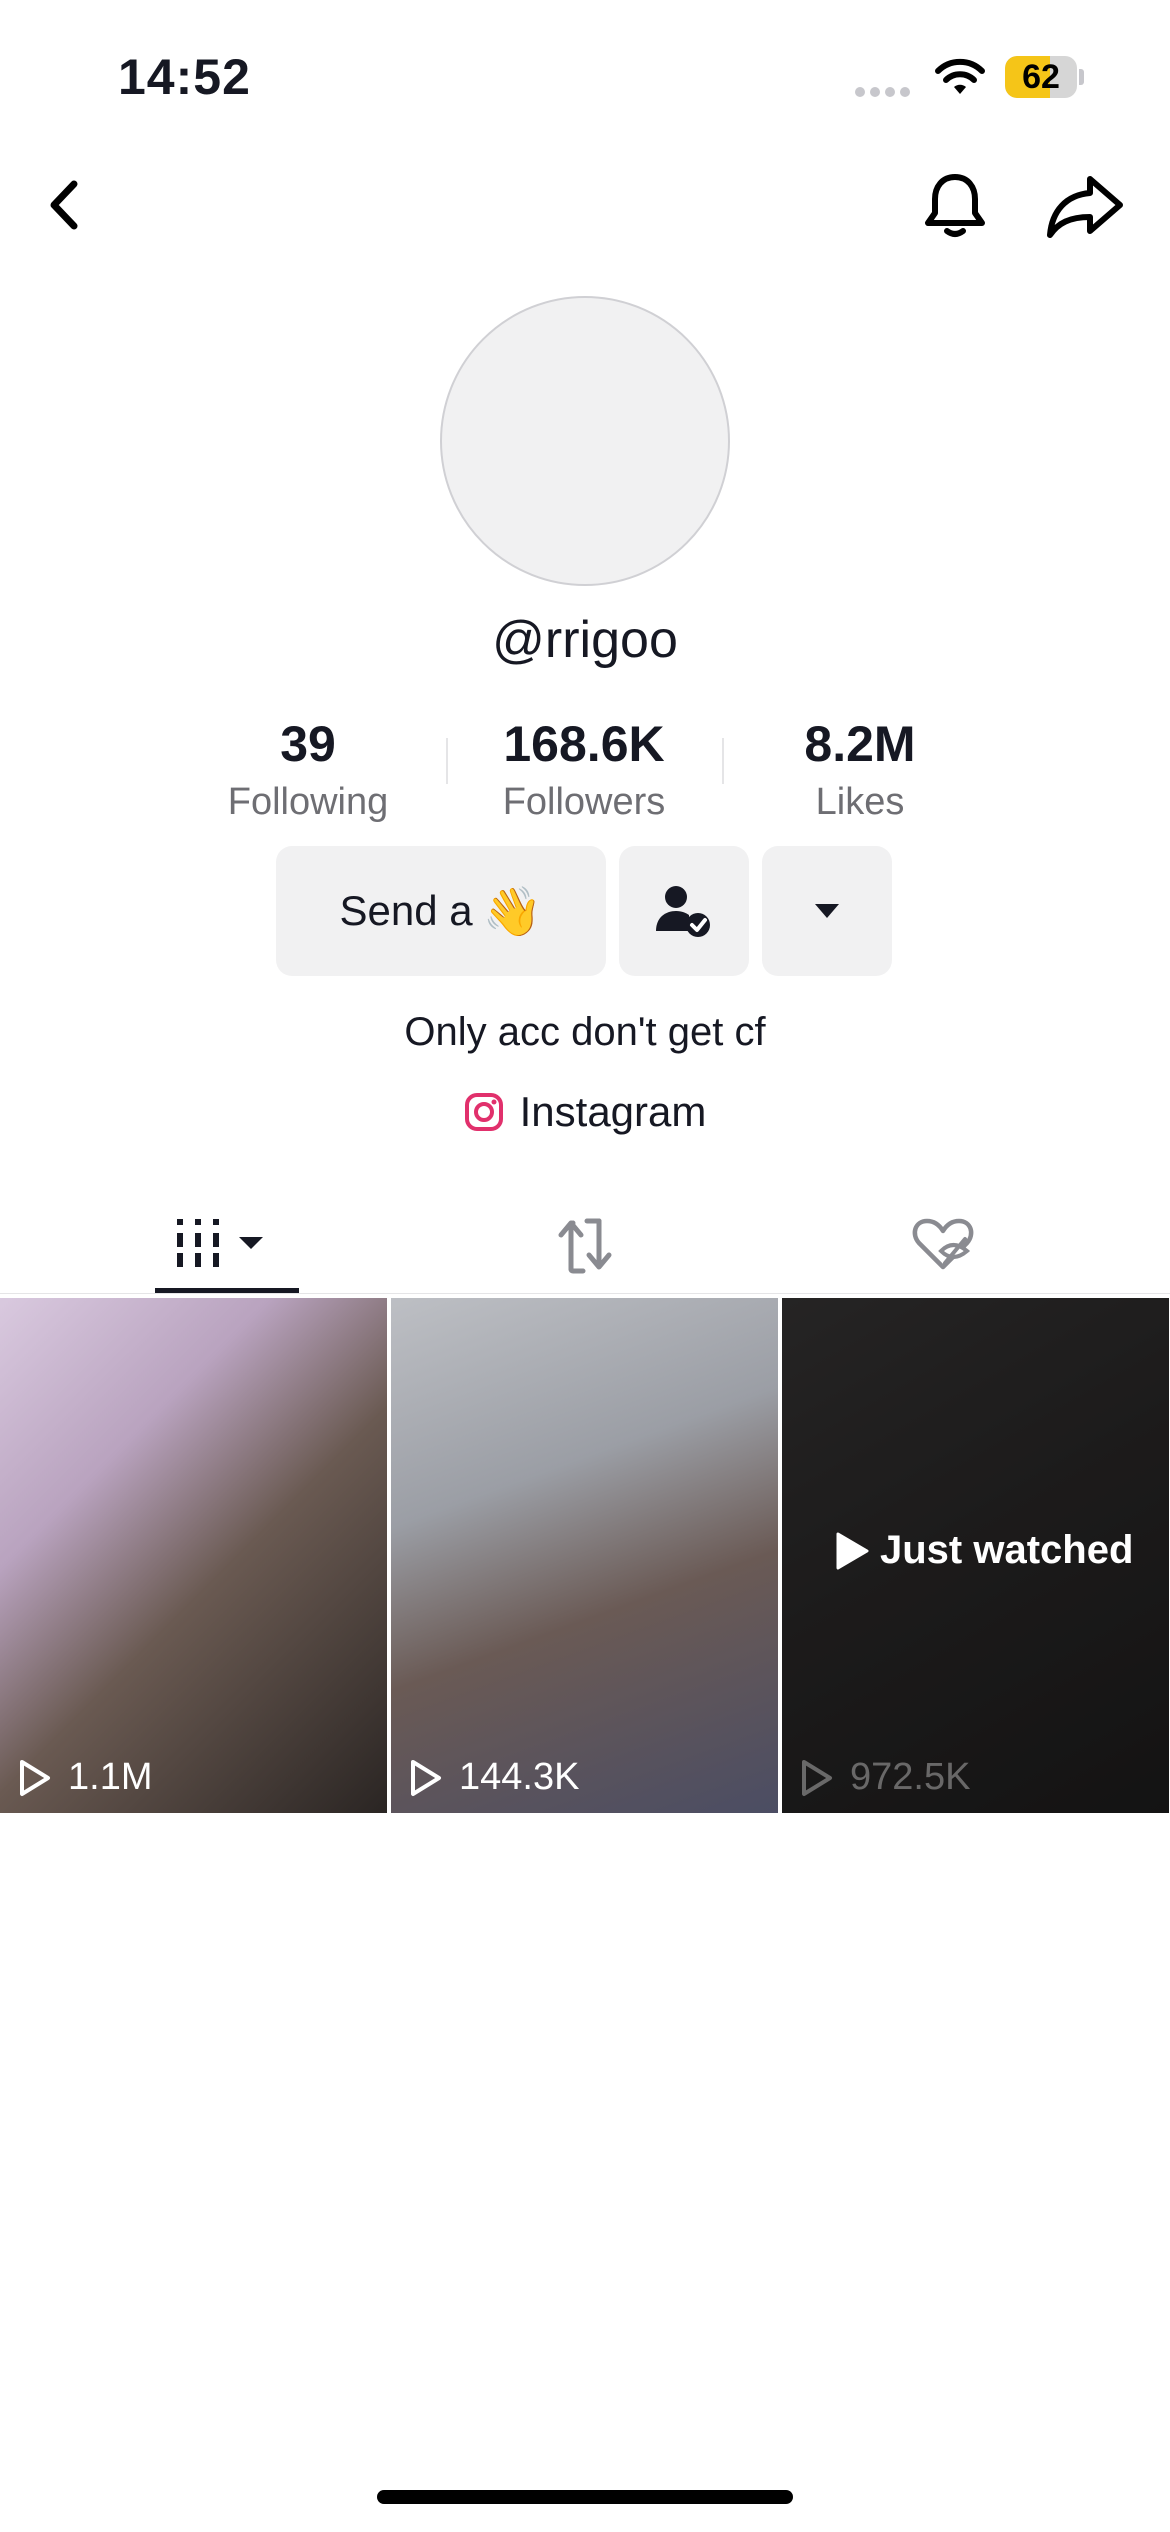  What do you see at coordinates (584, 802) in the screenshot?
I see `followers-label: Followers` at bounding box center [584, 802].